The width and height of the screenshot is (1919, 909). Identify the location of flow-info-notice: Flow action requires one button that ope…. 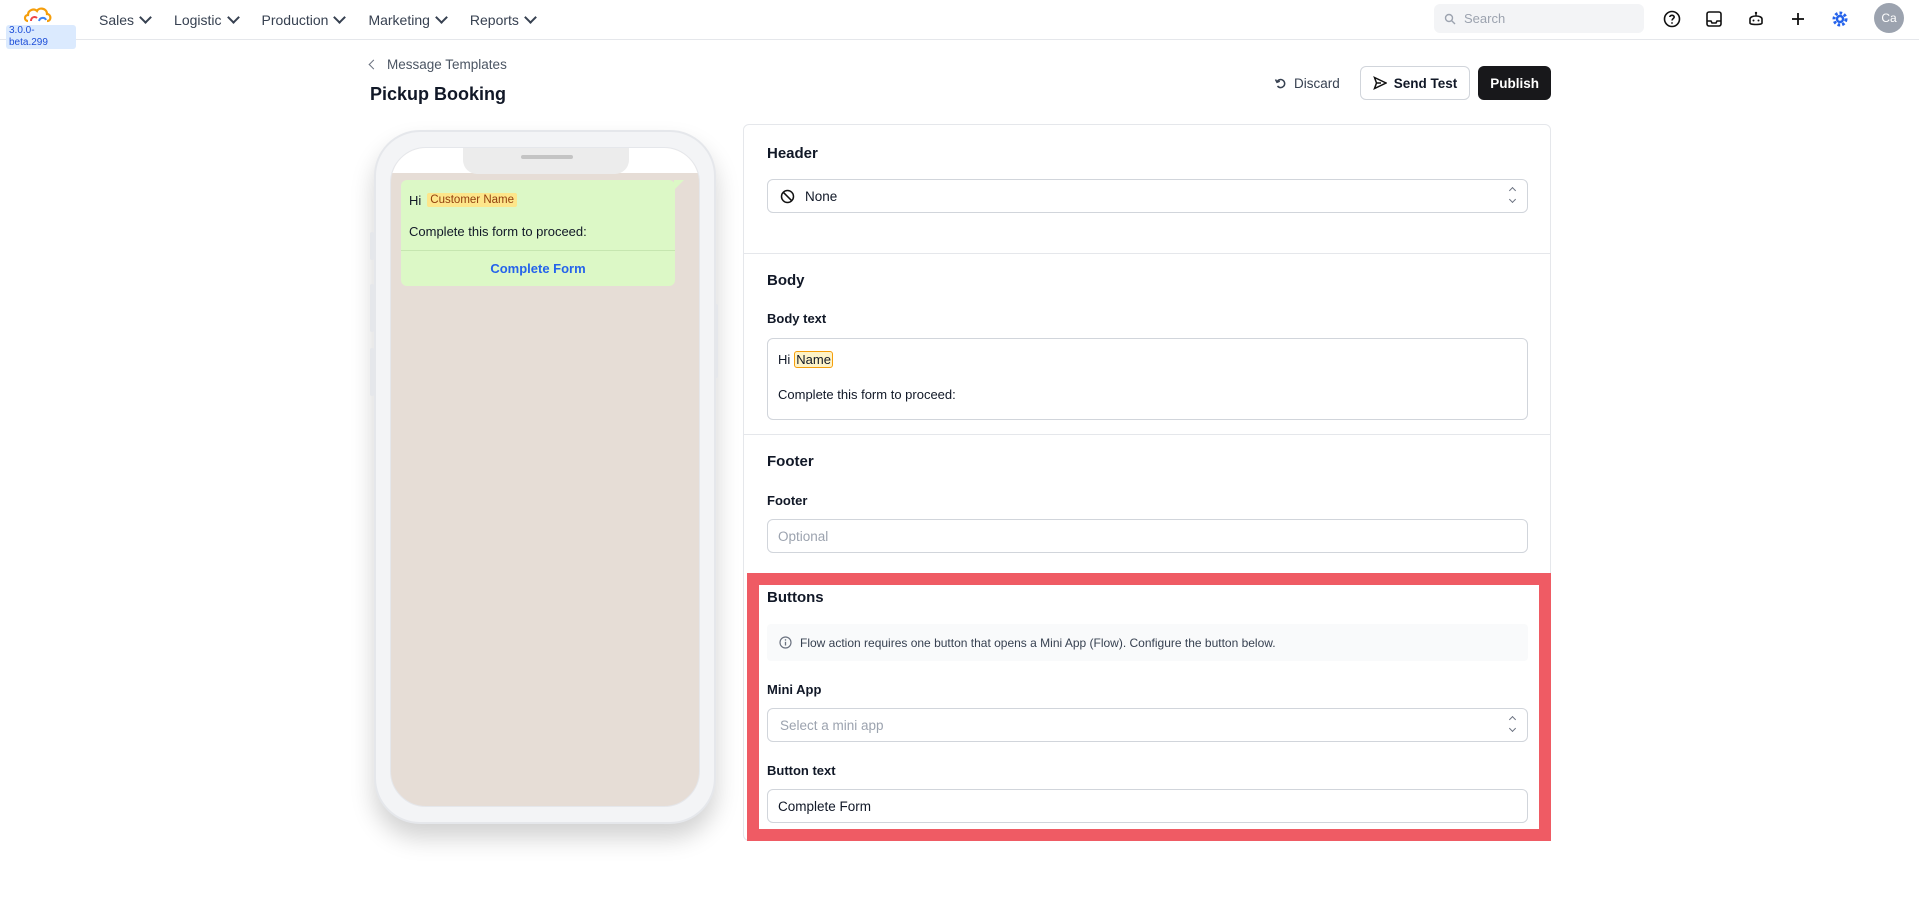
(1147, 642).